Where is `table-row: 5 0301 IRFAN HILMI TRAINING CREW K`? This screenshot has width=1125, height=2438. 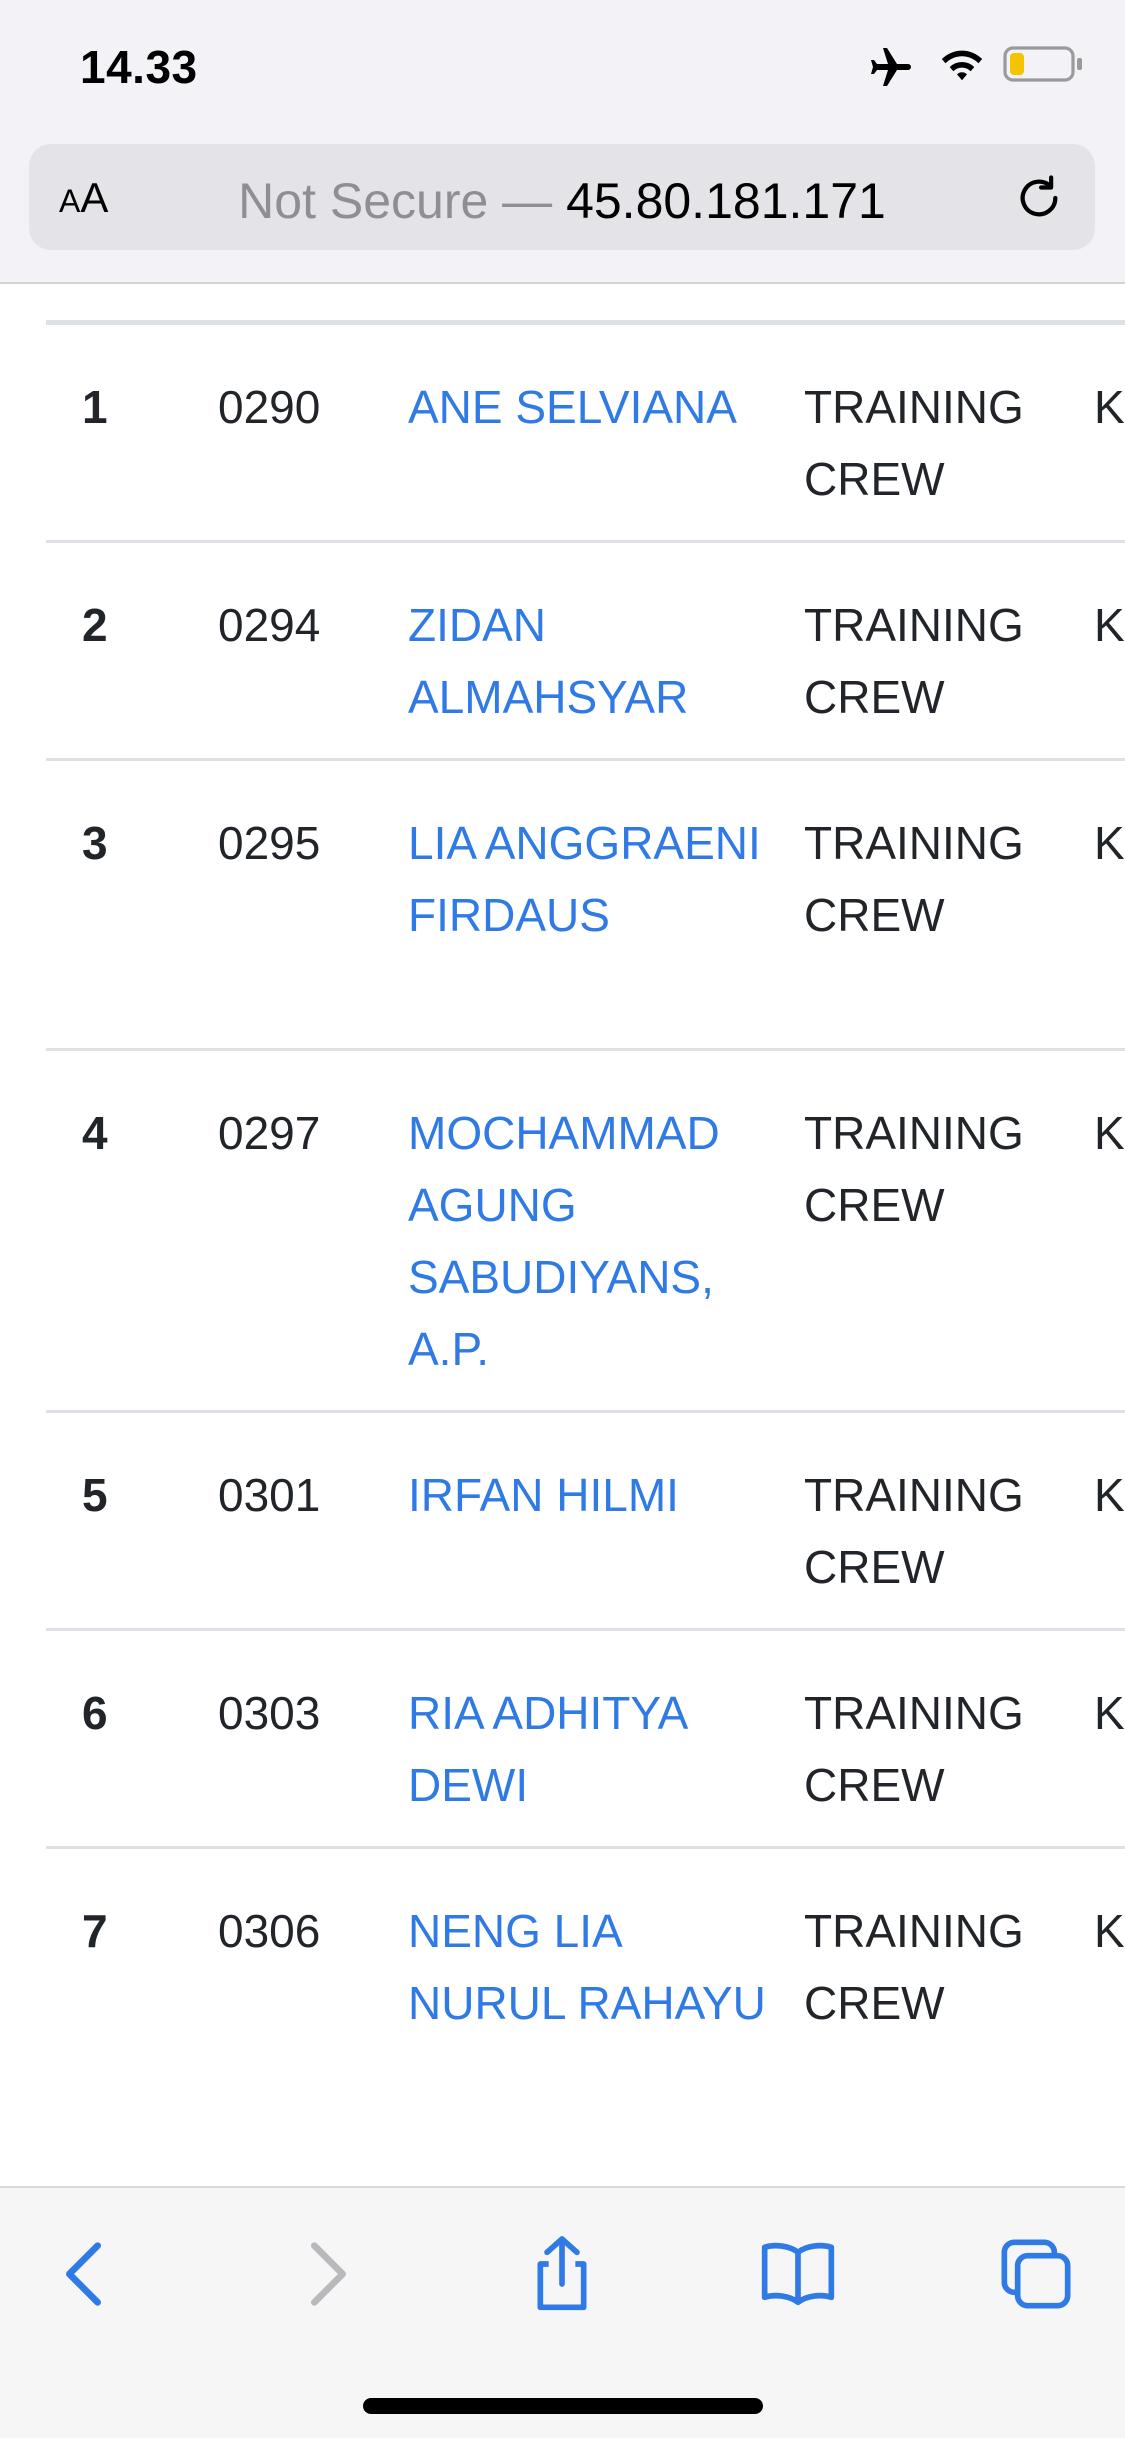 table-row: 5 0301 IRFAN HILMI TRAINING CREW K is located at coordinates (585, 1522).